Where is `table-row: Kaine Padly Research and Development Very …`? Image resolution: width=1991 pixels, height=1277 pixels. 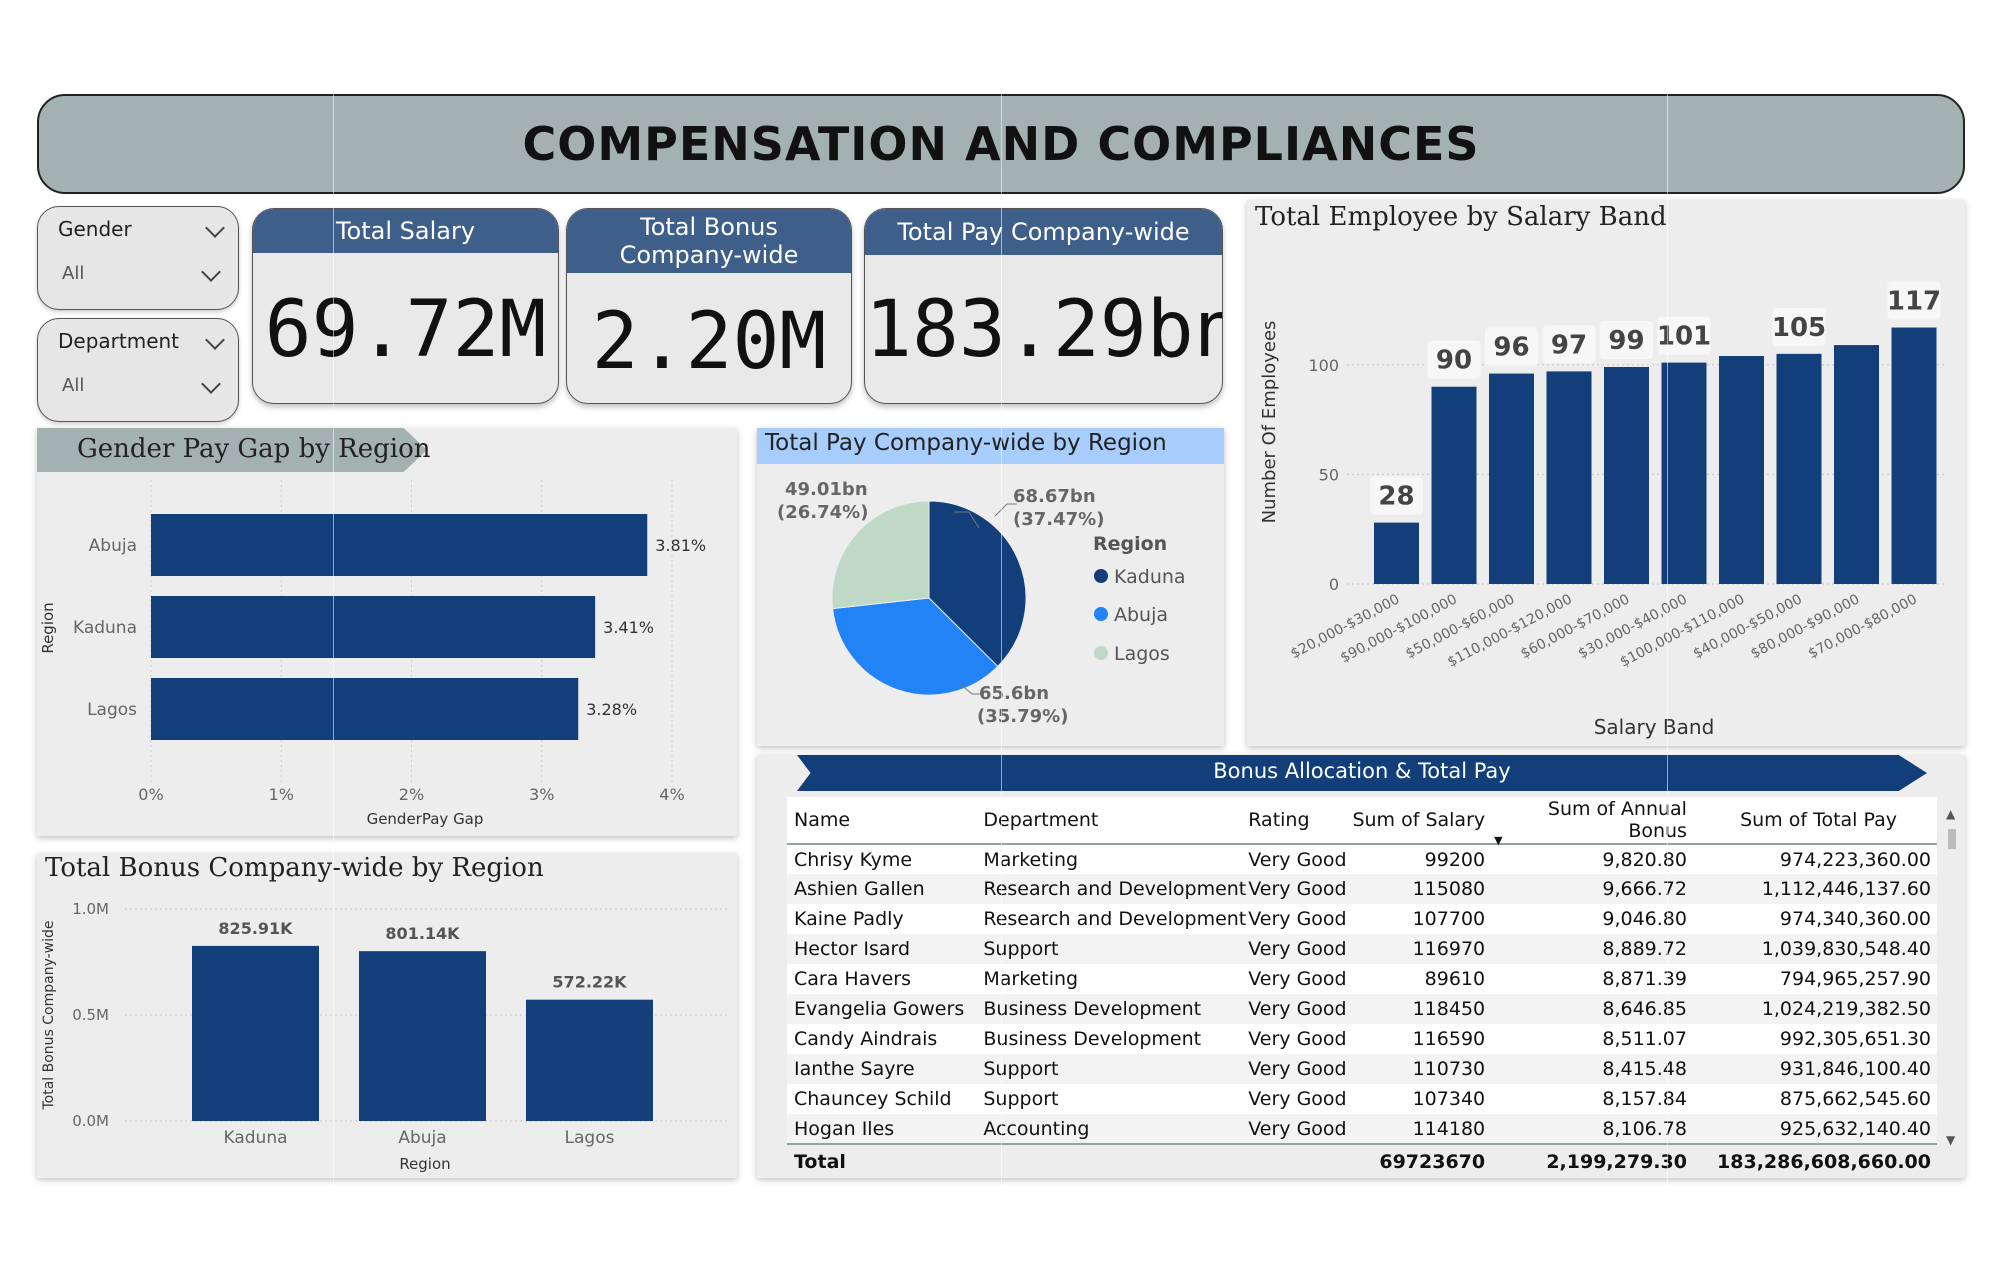 table-row: Kaine Padly Research and Development Very … is located at coordinates (1362, 919).